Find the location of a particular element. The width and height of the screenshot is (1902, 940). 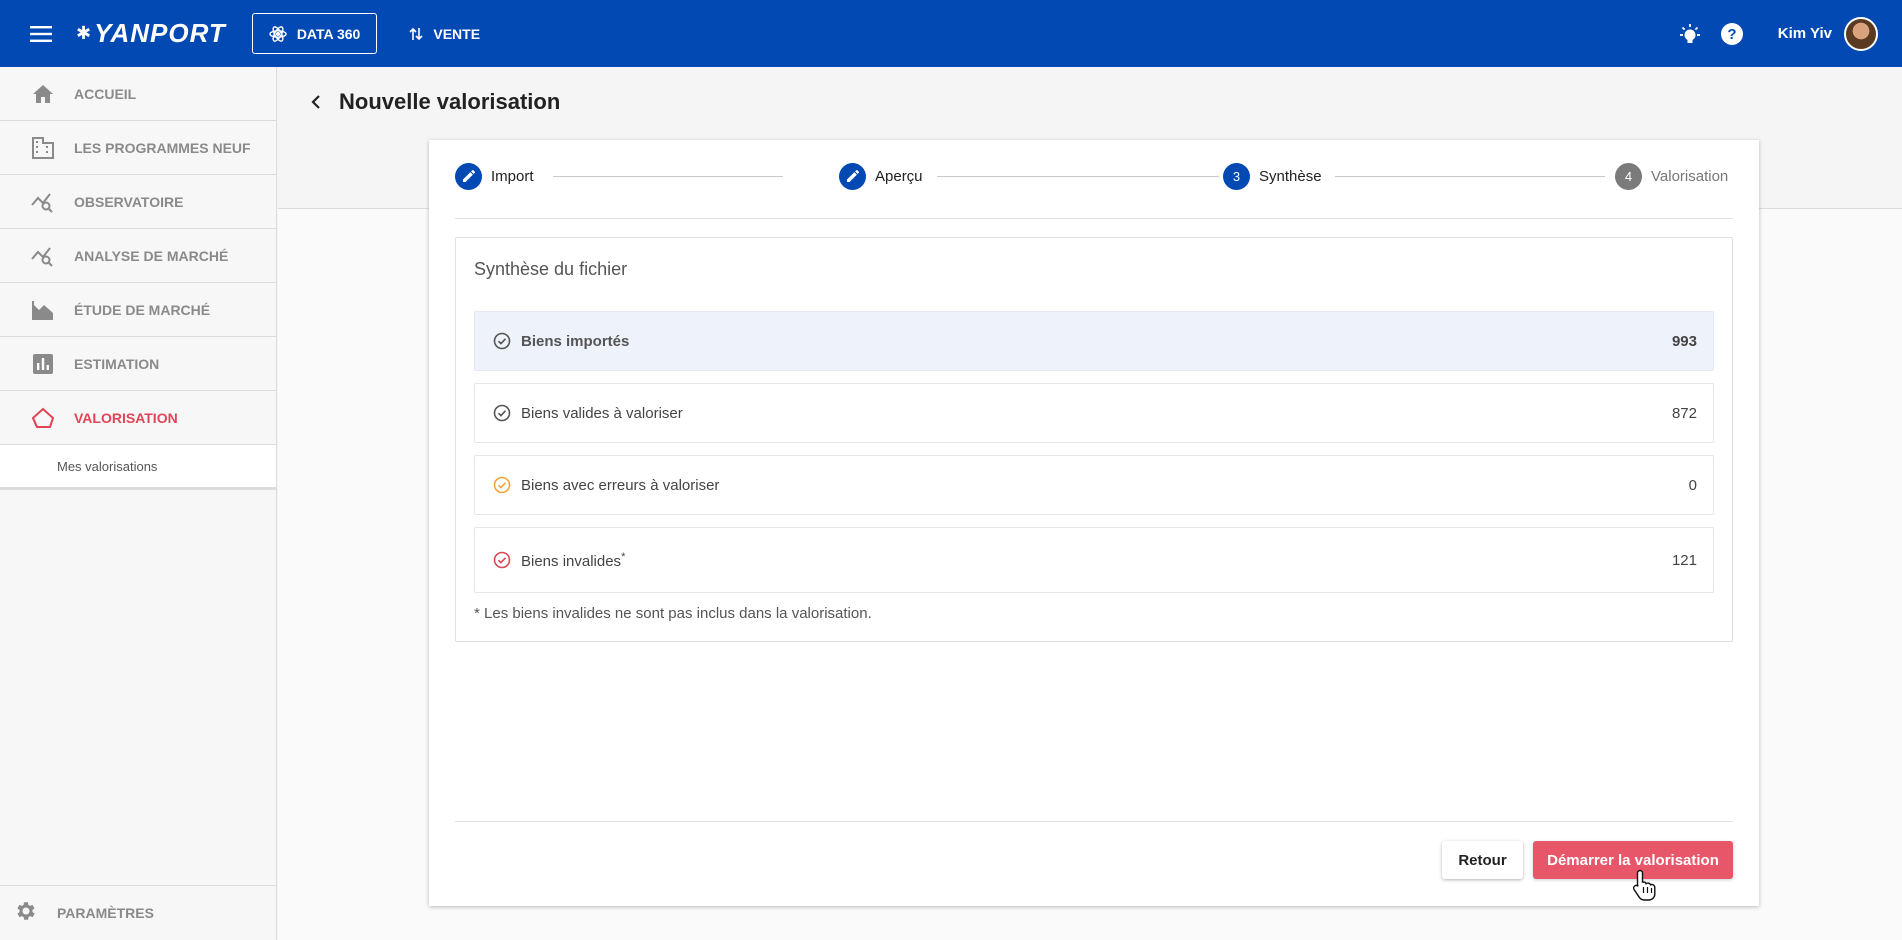

stepper: Import Aperçu 3 Synthèse 4 Valorisation is located at coordinates (1094, 176).